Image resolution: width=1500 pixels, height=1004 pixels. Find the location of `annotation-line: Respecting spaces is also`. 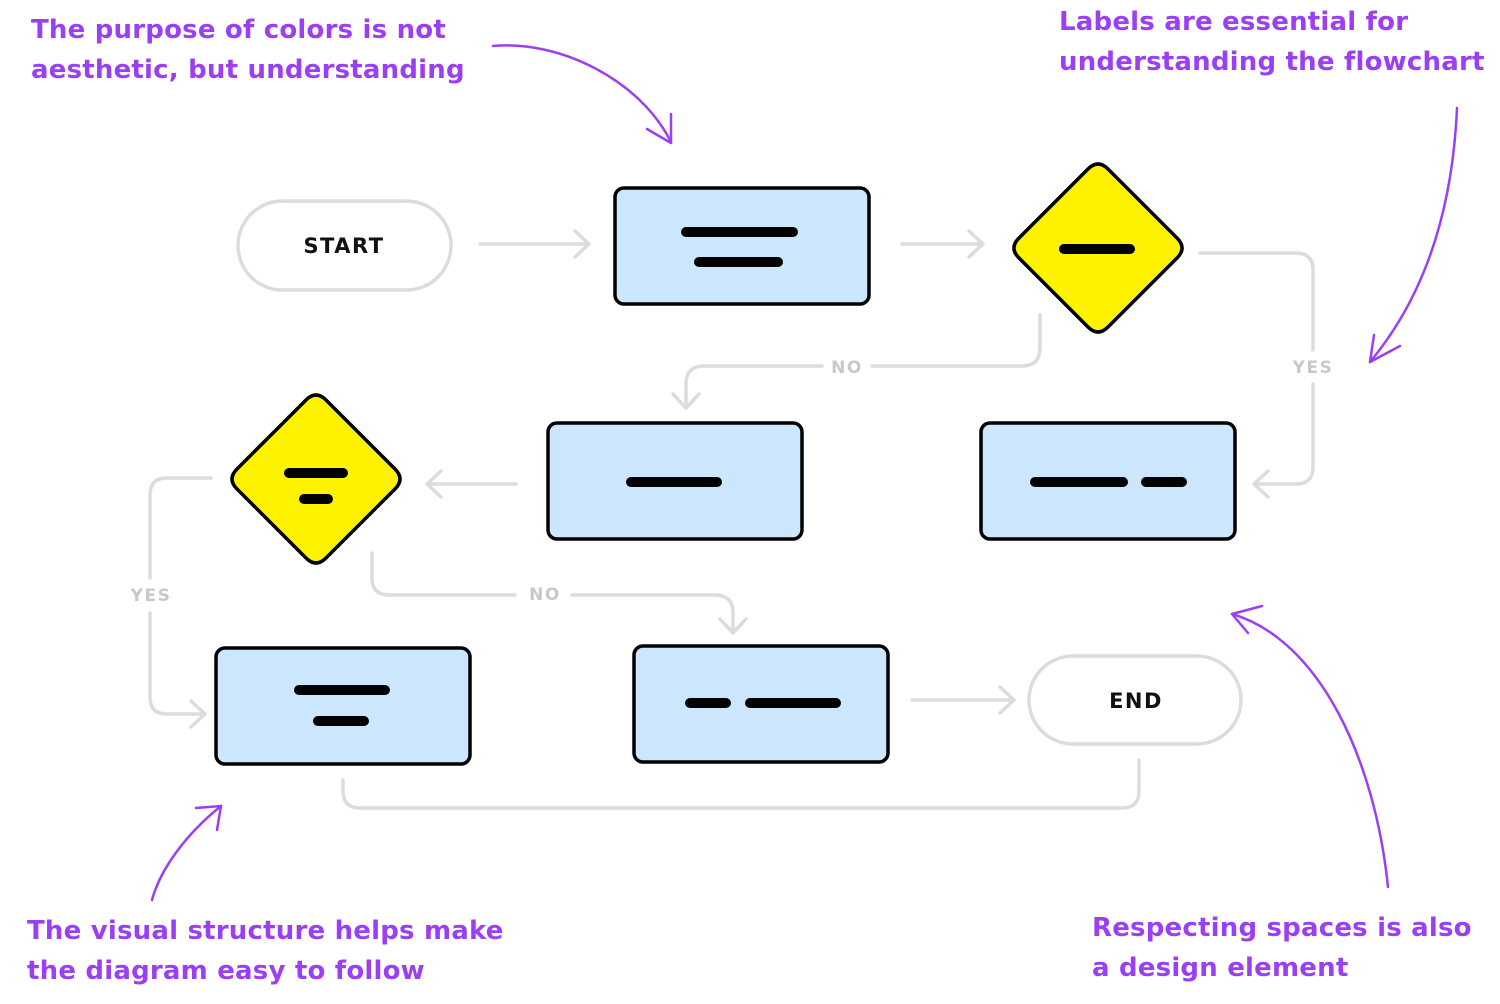

annotation-line: Respecting spaces is also is located at coordinates (1282, 928).